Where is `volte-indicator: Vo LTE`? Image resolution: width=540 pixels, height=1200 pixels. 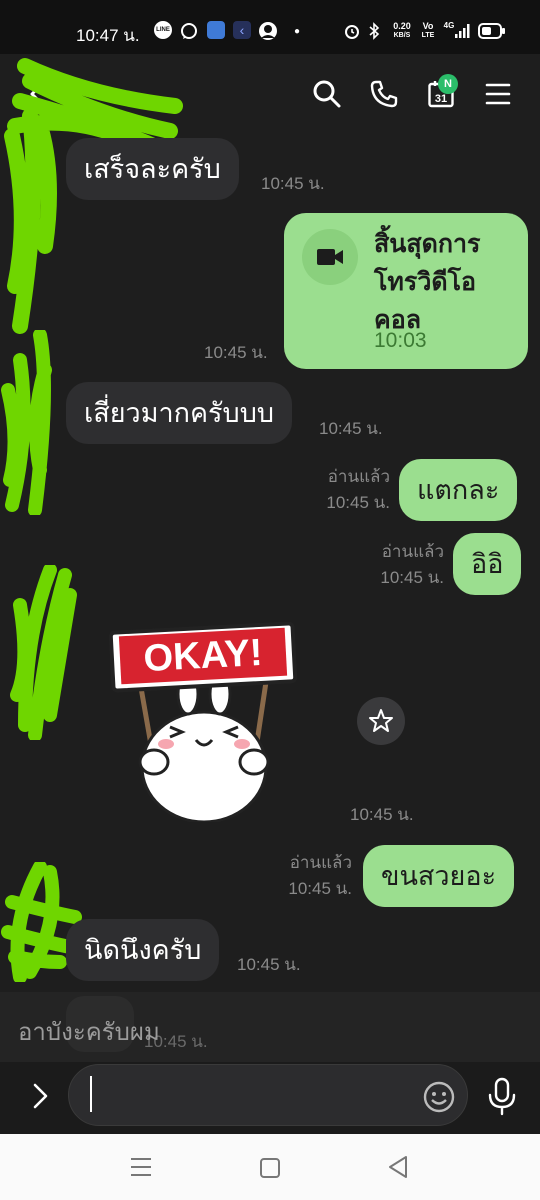
volte-indicator: Vo LTE is located at coordinates (428, 31).